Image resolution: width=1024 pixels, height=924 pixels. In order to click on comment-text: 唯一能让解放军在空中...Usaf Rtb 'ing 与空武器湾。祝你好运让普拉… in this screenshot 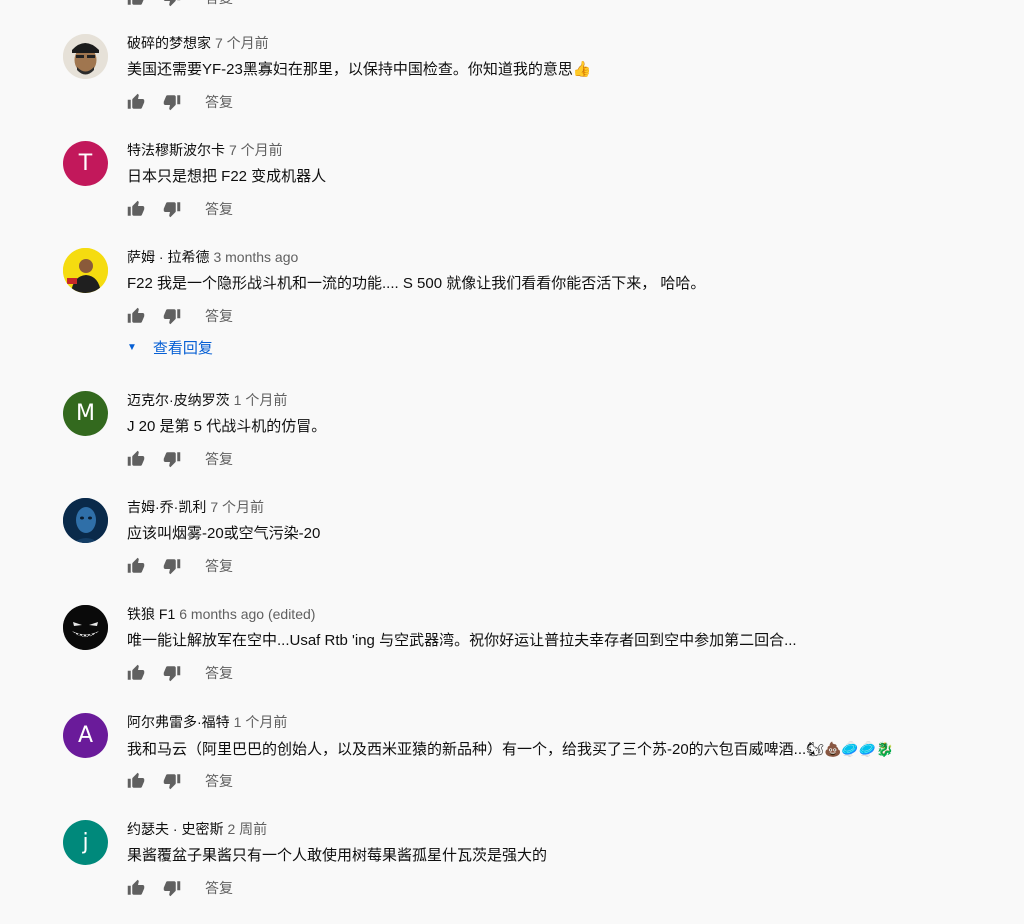, I will do `click(462, 640)`.